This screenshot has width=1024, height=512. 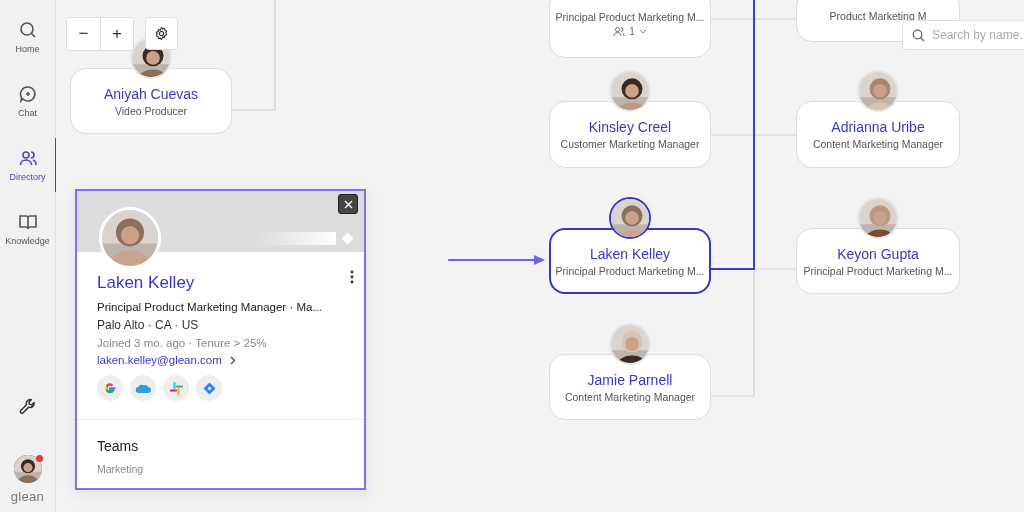 I want to click on close-icon, so click(x=348, y=204).